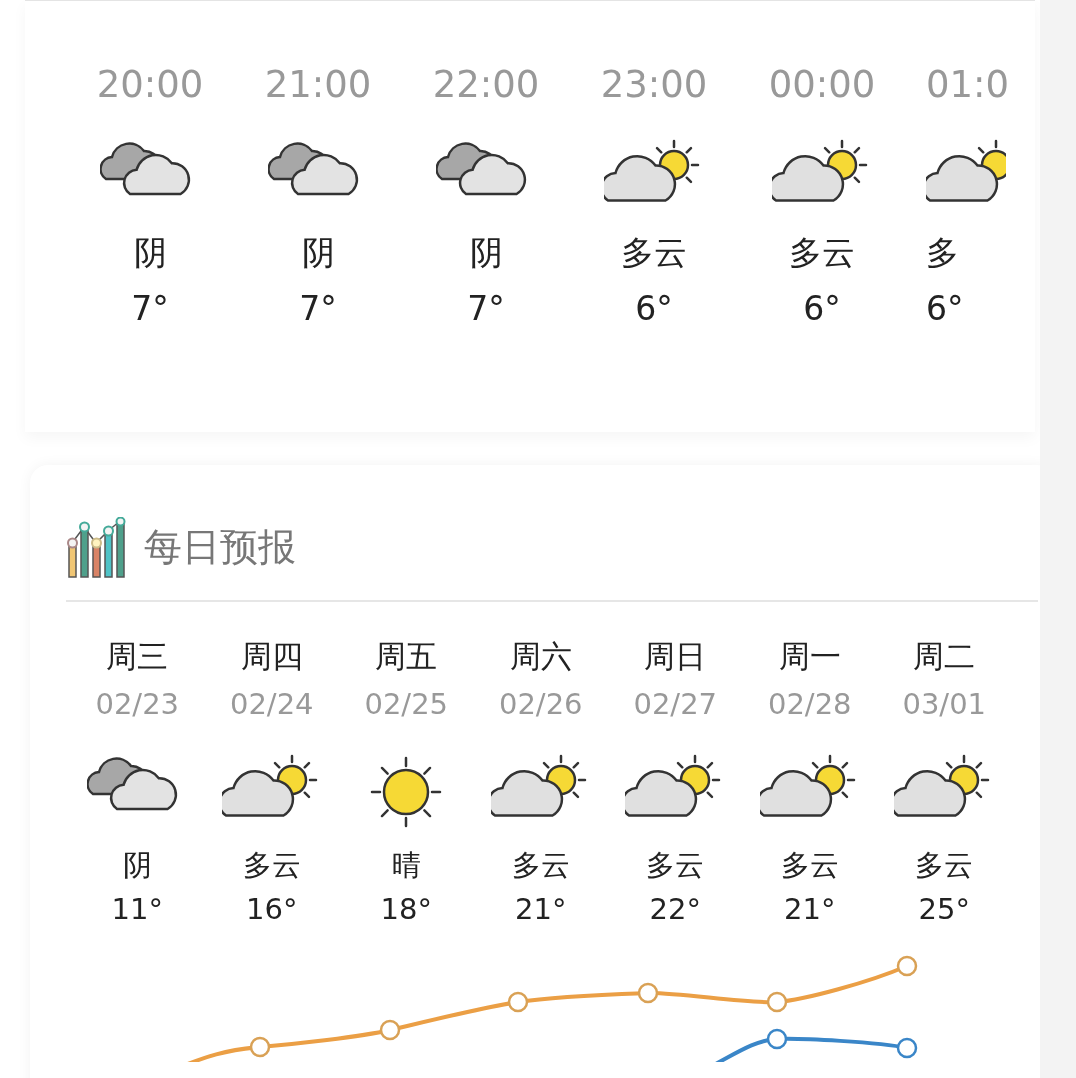 Image resolution: width=1076 pixels, height=1078 pixels. I want to click on hour-label: 20:00, so click(150, 85).